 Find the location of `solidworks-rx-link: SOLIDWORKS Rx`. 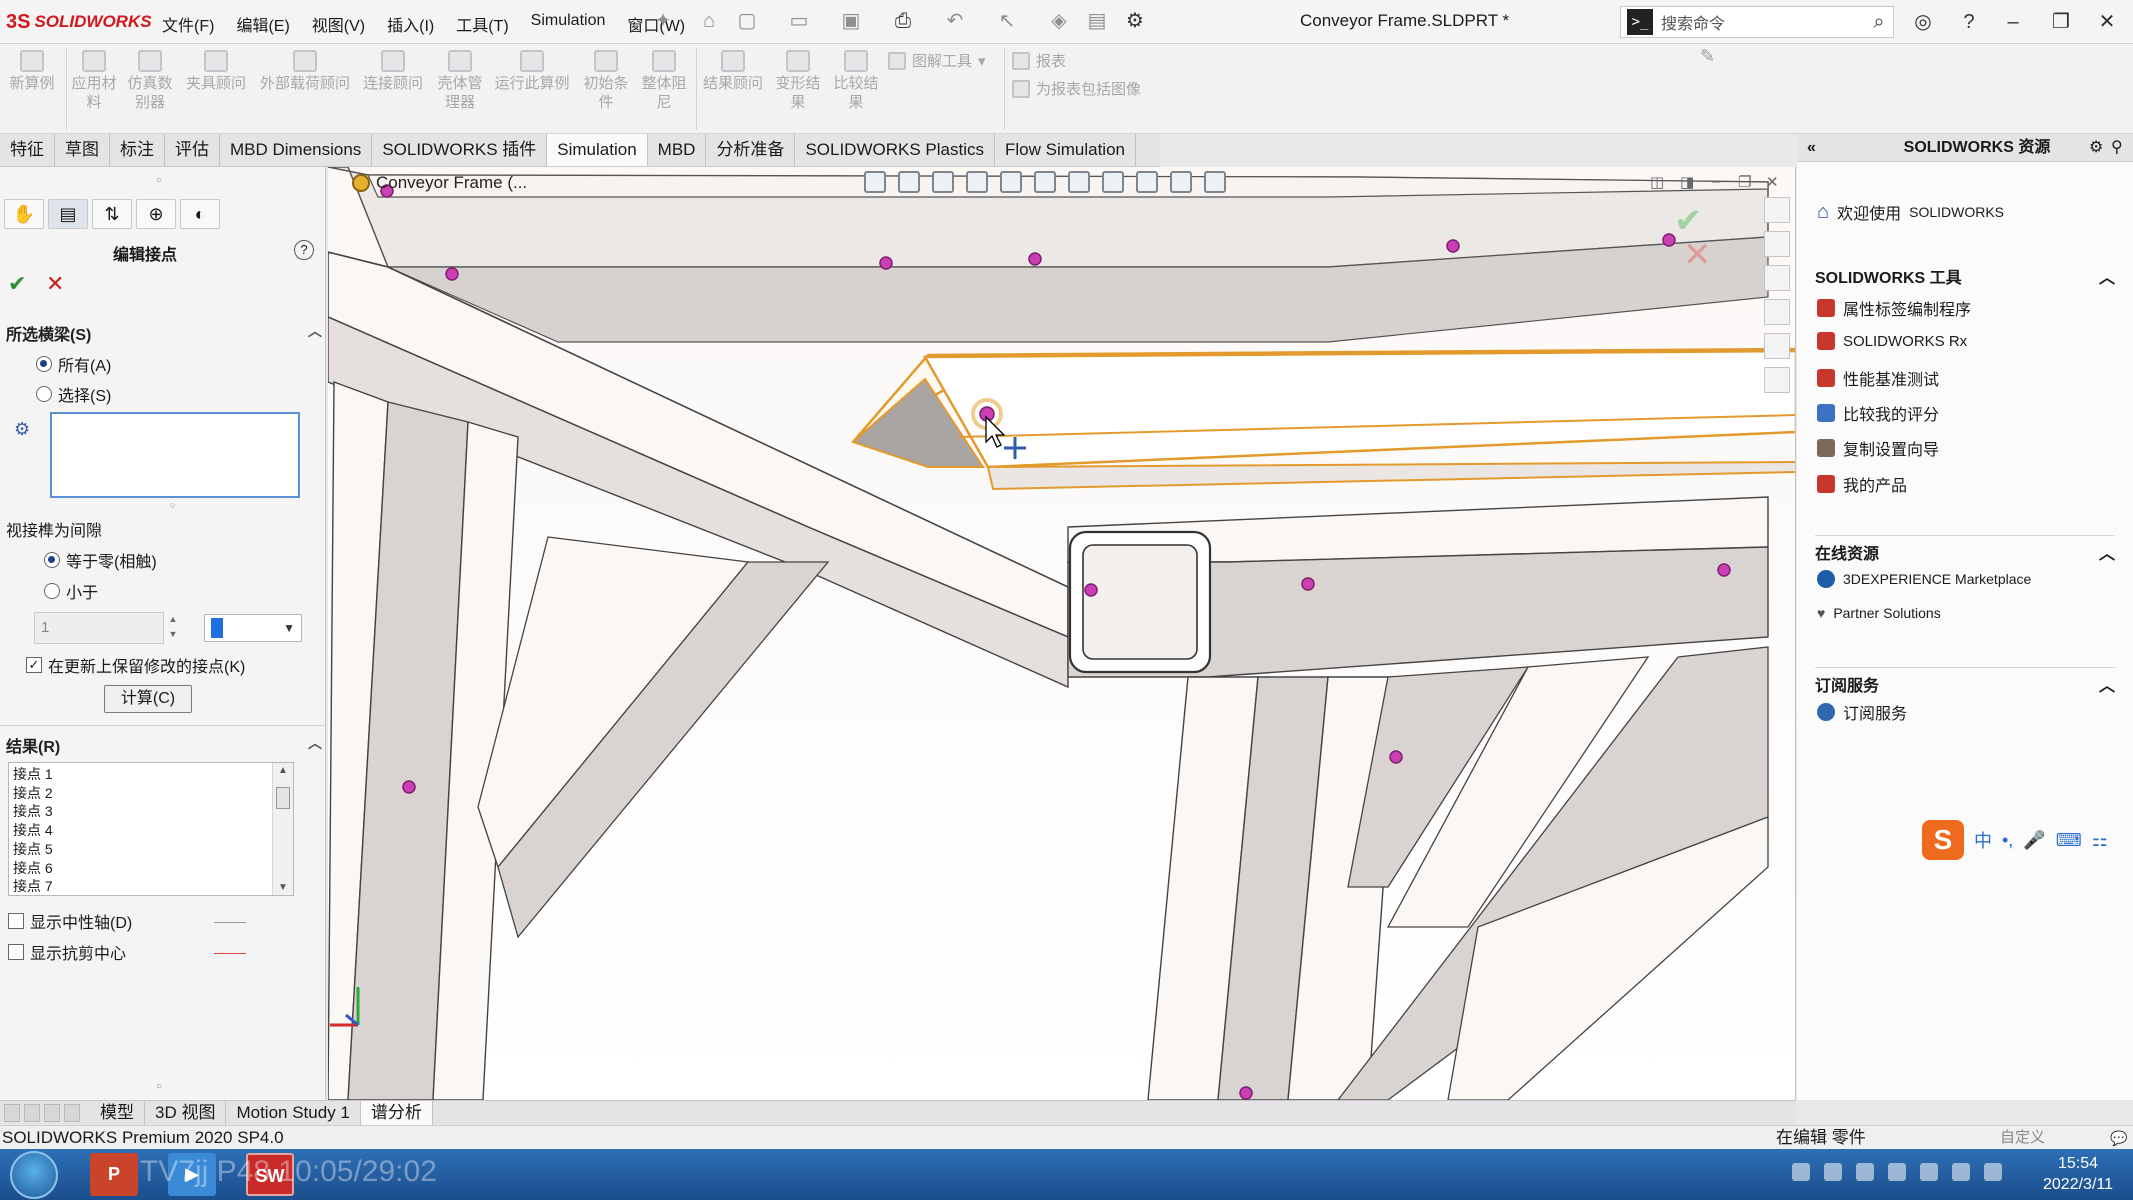

solidworks-rx-link: SOLIDWORKS Rx is located at coordinates (1892, 341).